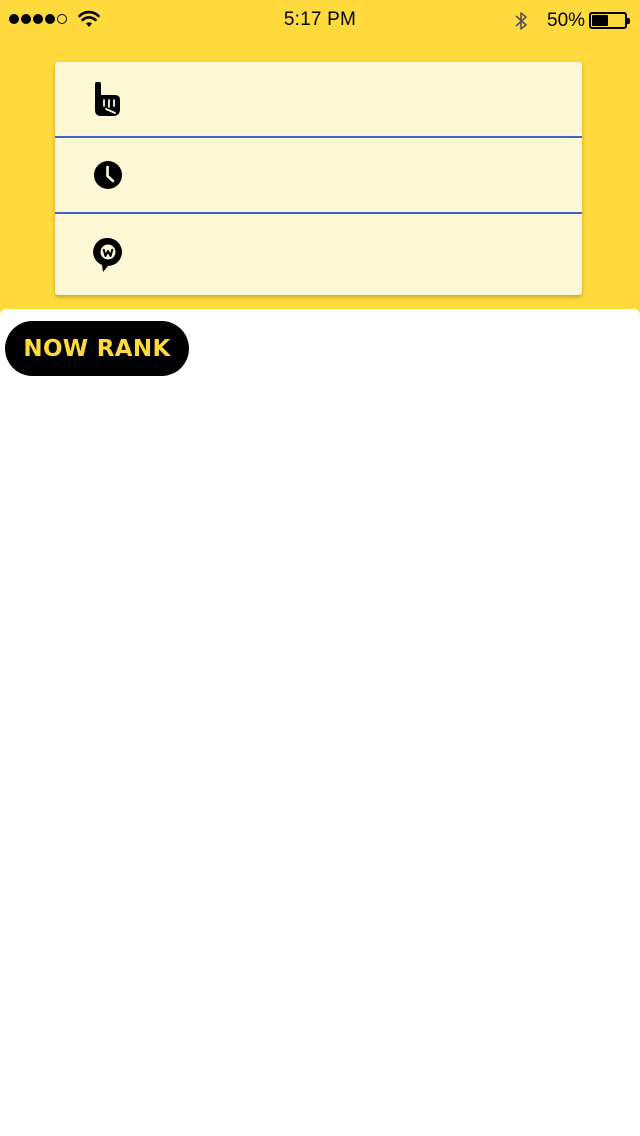 This screenshot has width=640, height=1136. I want to click on bluetooth-icon, so click(521, 21).